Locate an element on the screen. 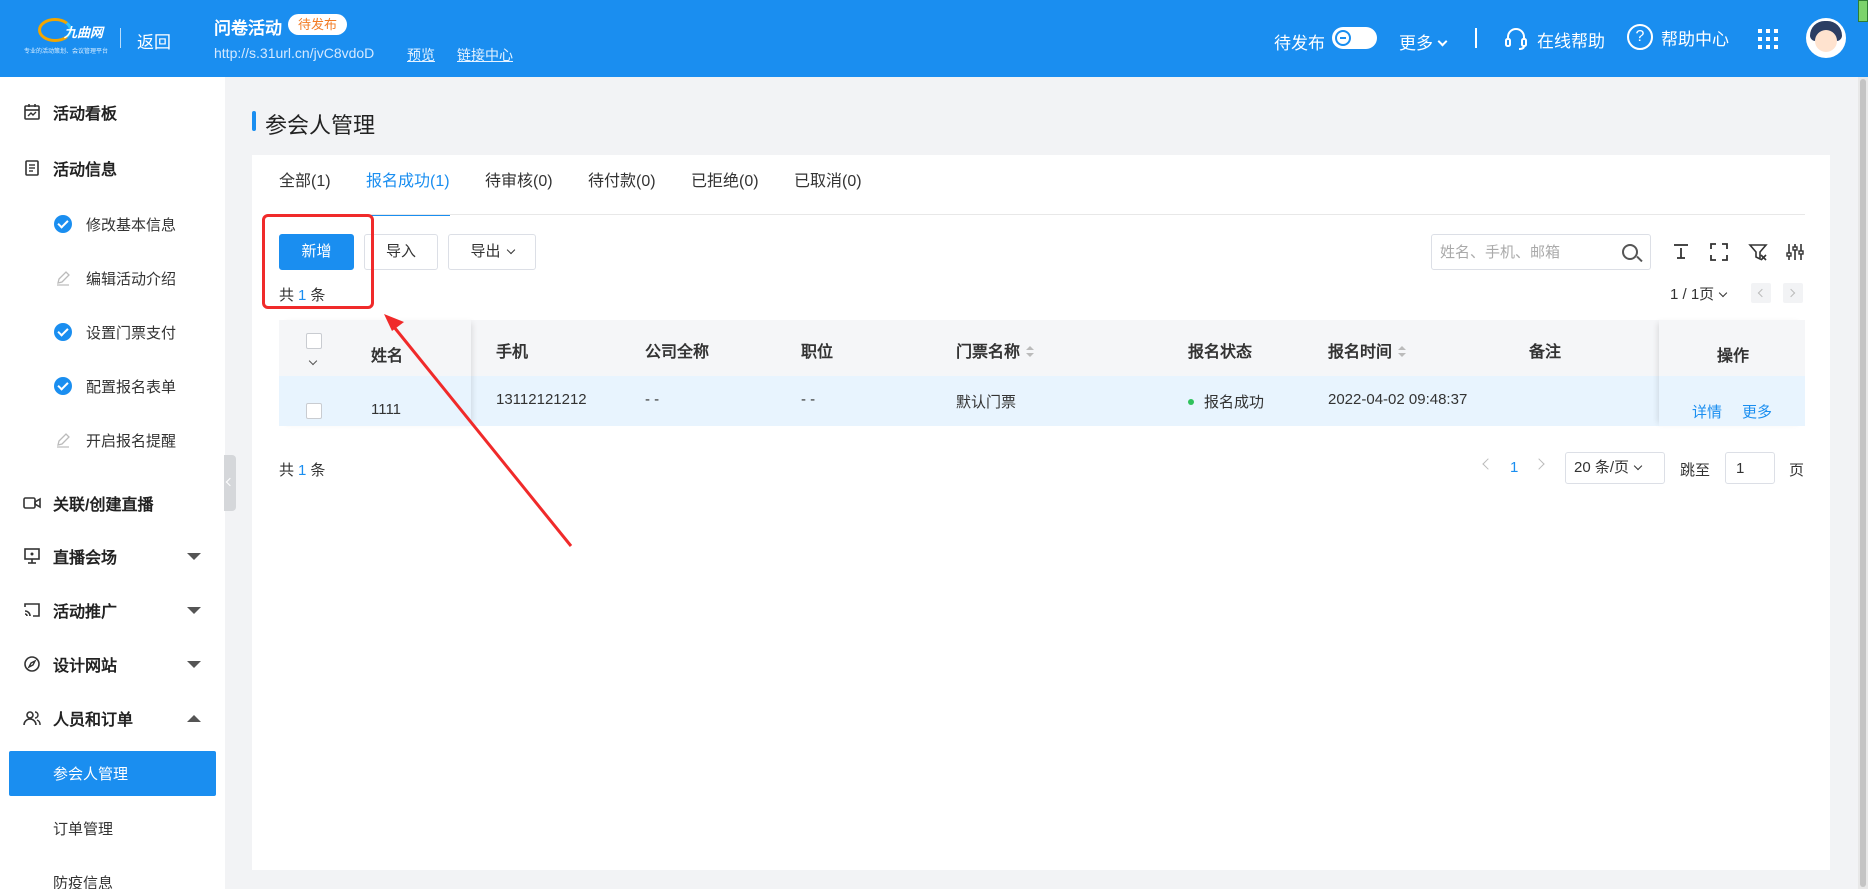  vertical-align-top-icon is located at coordinates (1681, 252).